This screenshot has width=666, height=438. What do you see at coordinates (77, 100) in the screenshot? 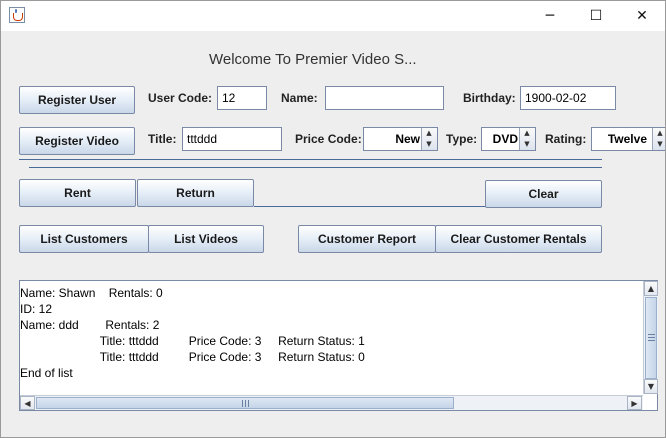
I see `register-user-button: Register User` at bounding box center [77, 100].